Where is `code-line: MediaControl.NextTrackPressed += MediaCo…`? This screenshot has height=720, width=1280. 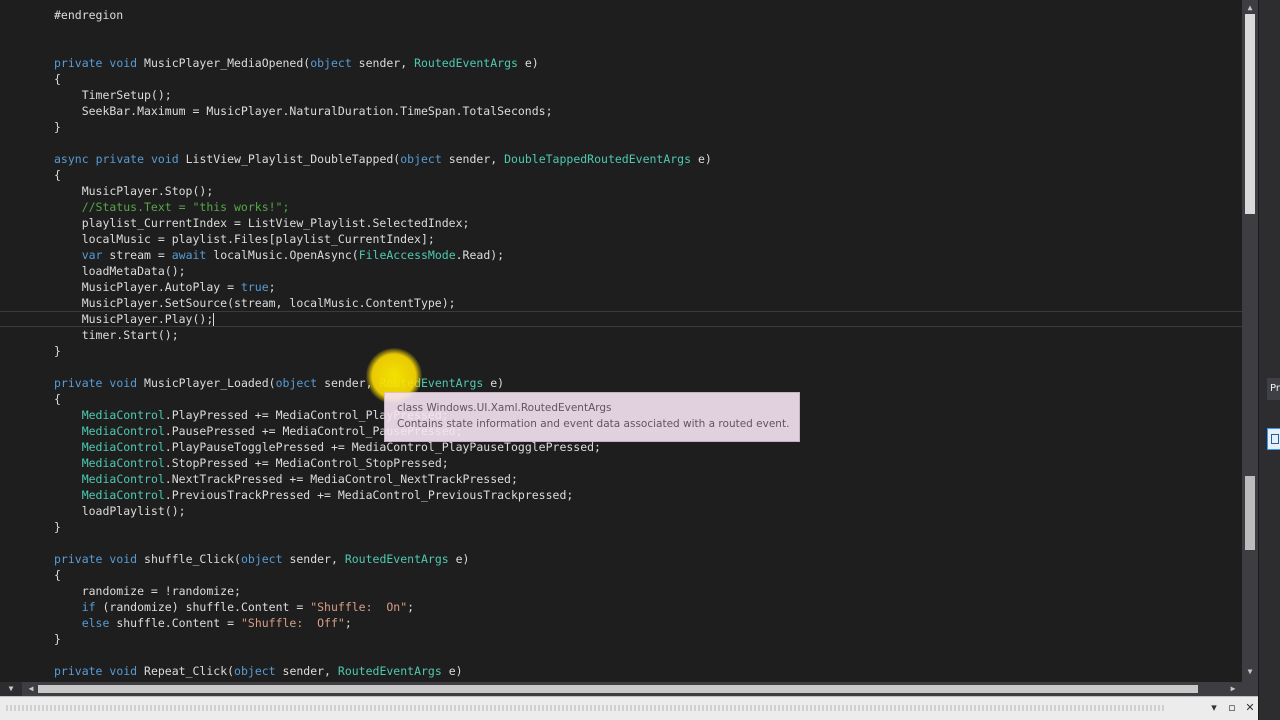
code-line: MediaControl.NextTrackPressed += MediaCo… is located at coordinates (621, 479).